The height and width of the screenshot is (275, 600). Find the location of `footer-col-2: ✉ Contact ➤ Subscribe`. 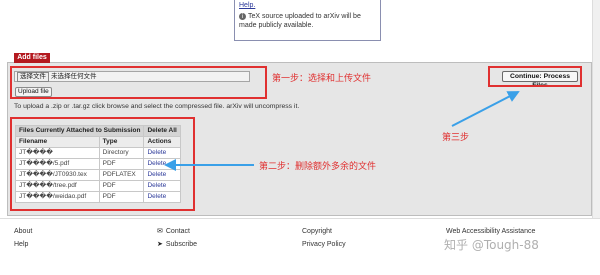

footer-col-2: ✉ Contact ➤ Subscribe is located at coordinates (177, 238).